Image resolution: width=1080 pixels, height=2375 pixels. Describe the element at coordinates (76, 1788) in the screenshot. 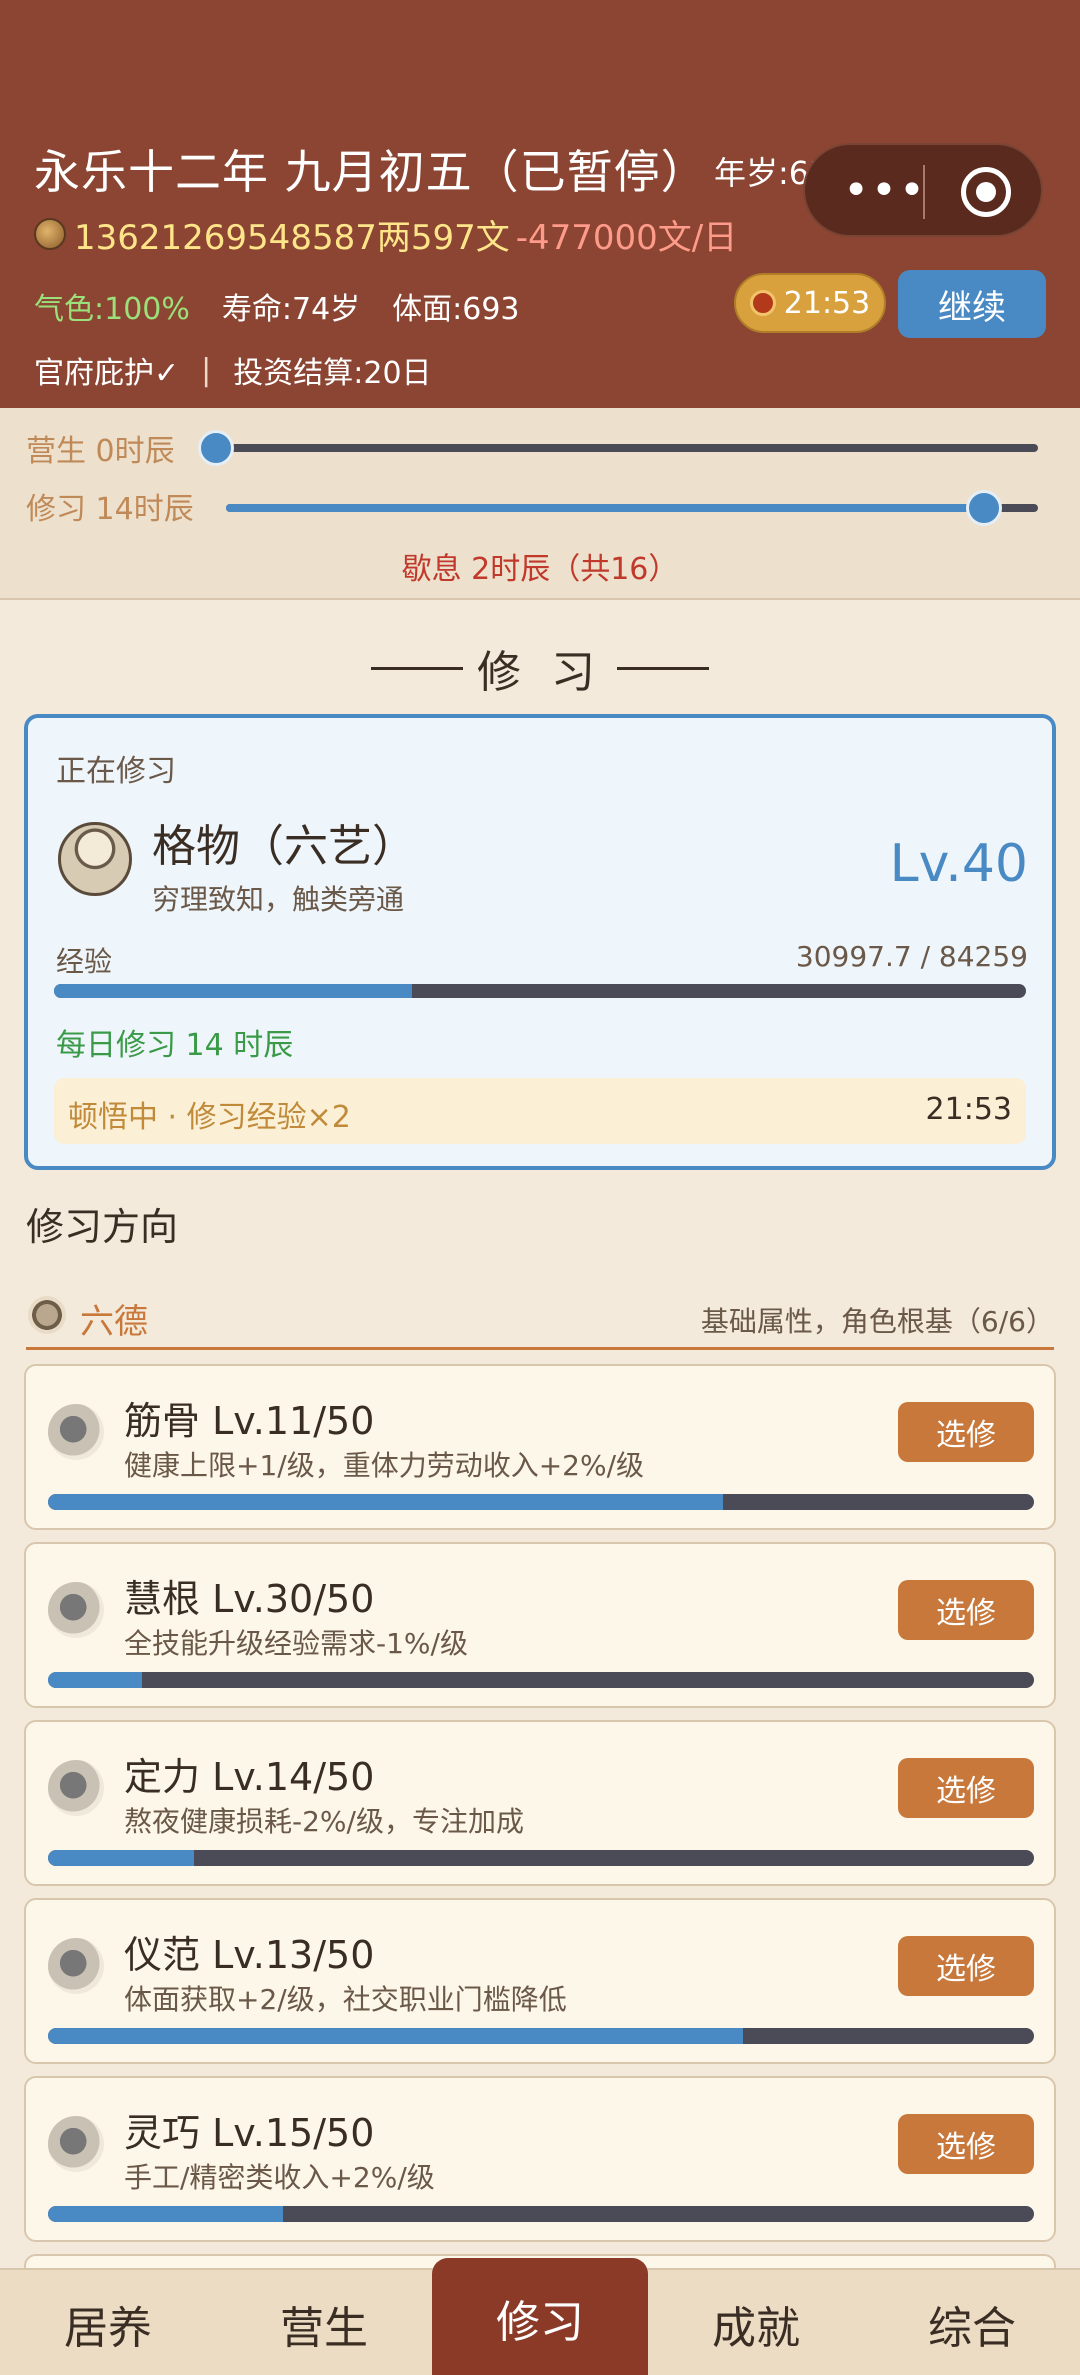

I see `meditation-icon` at that location.